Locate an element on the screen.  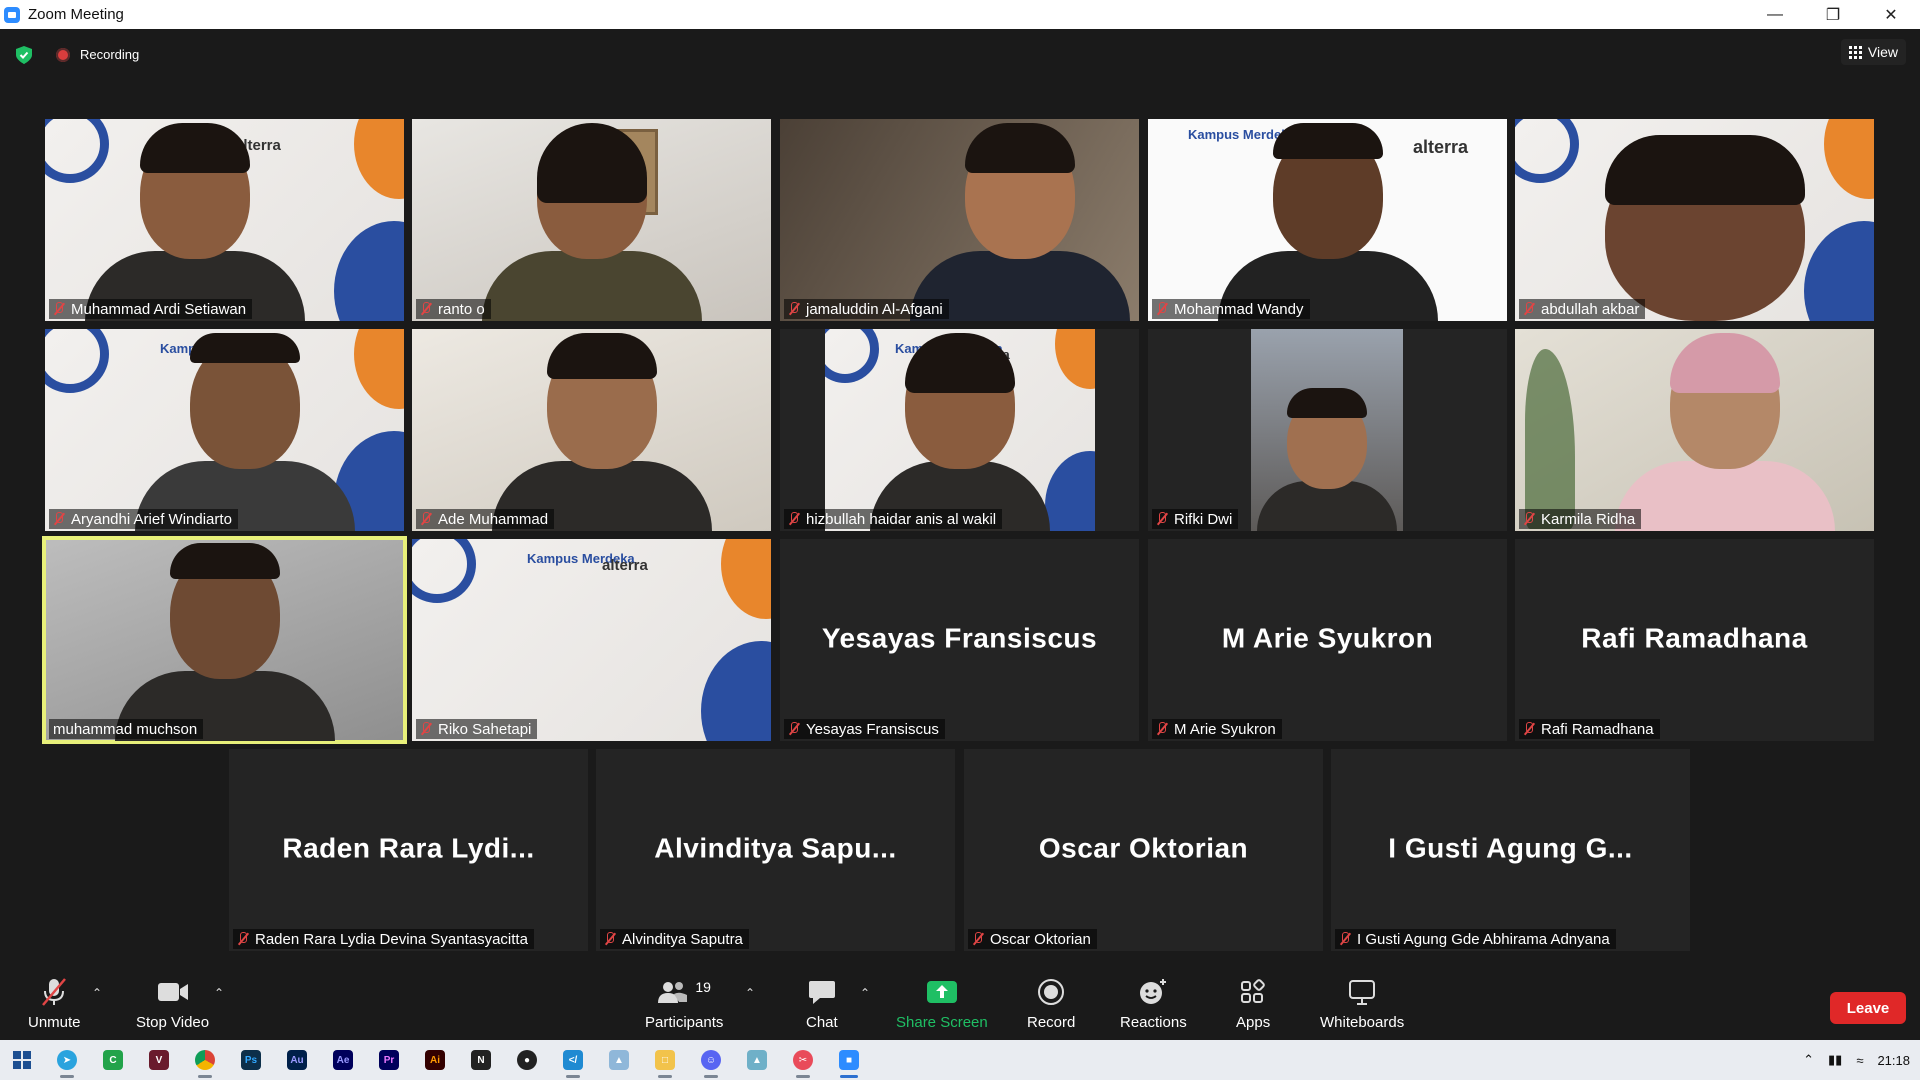
close-window-button: ✕ is located at coordinates (1891, 14).